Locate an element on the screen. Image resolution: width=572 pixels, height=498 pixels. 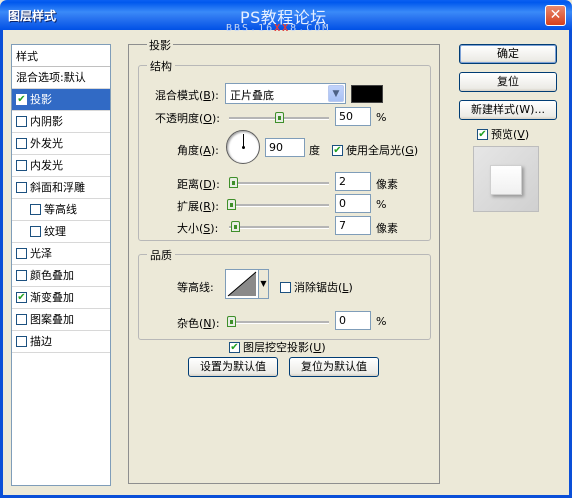
size-slider-track is located at coordinates (279, 227).